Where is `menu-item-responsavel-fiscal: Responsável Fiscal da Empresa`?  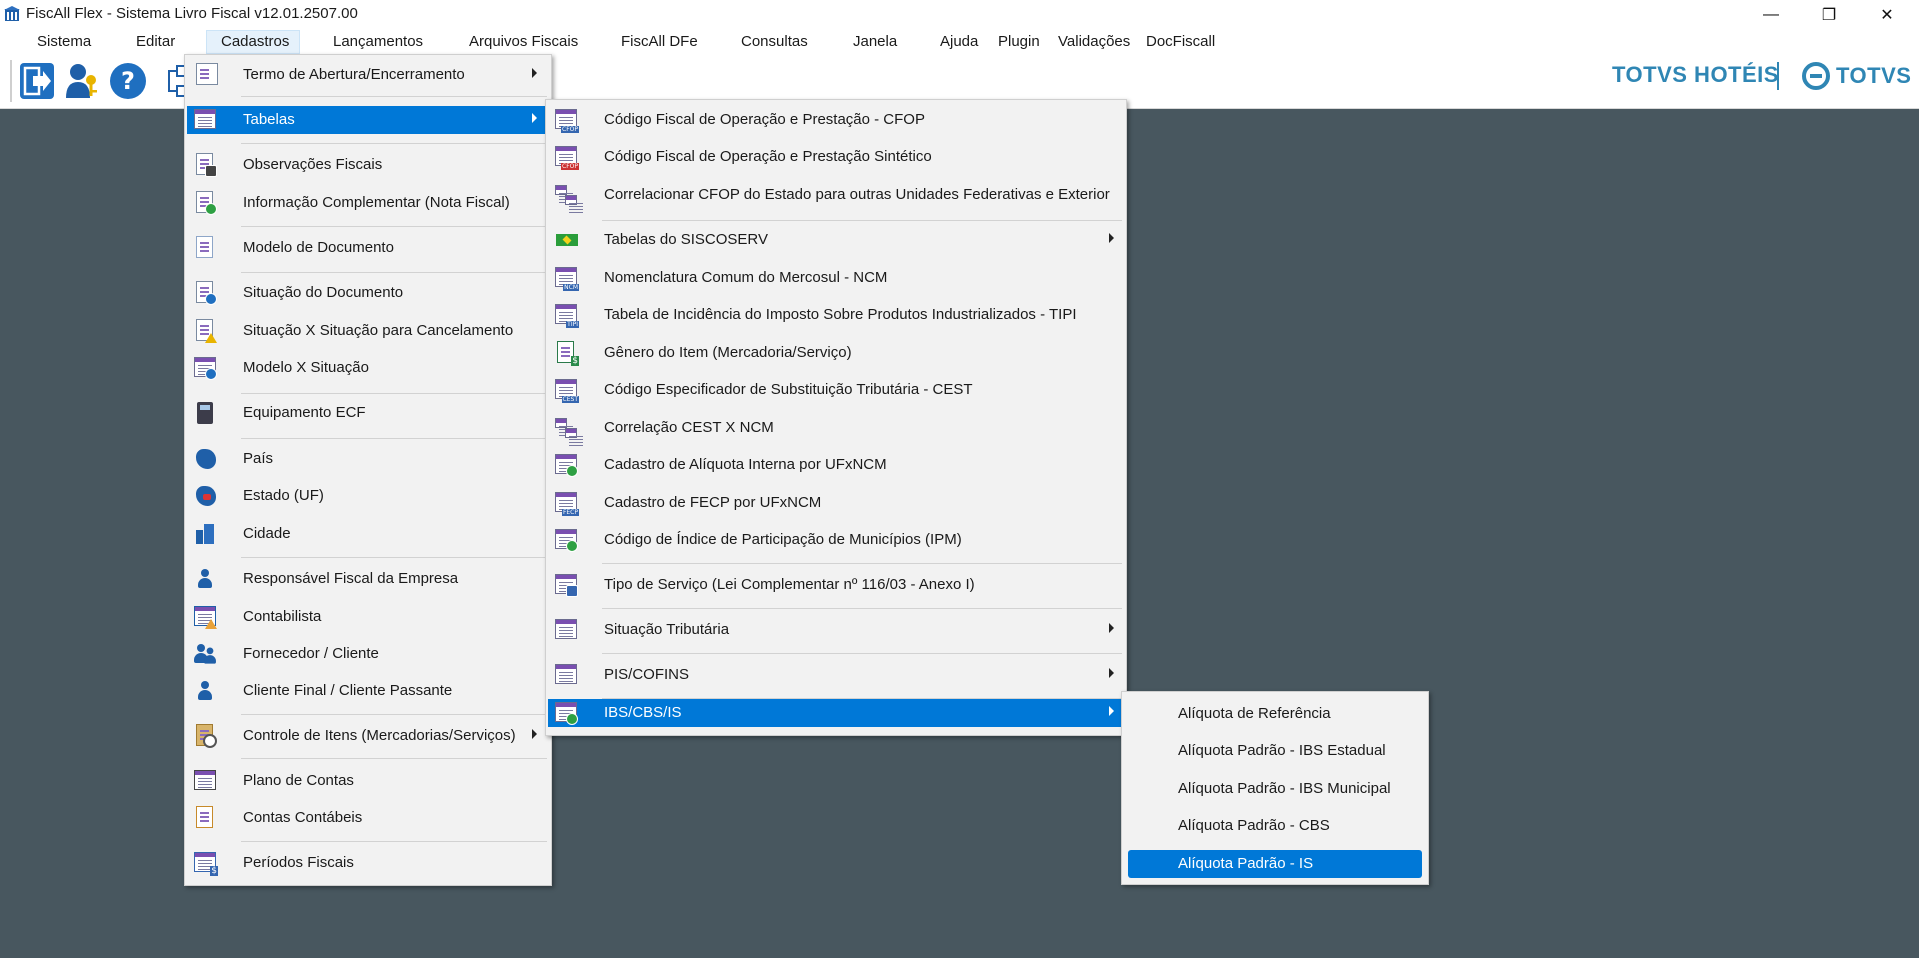
menu-item-responsavel-fiscal: Responsável Fiscal da Empresa is located at coordinates (368, 579).